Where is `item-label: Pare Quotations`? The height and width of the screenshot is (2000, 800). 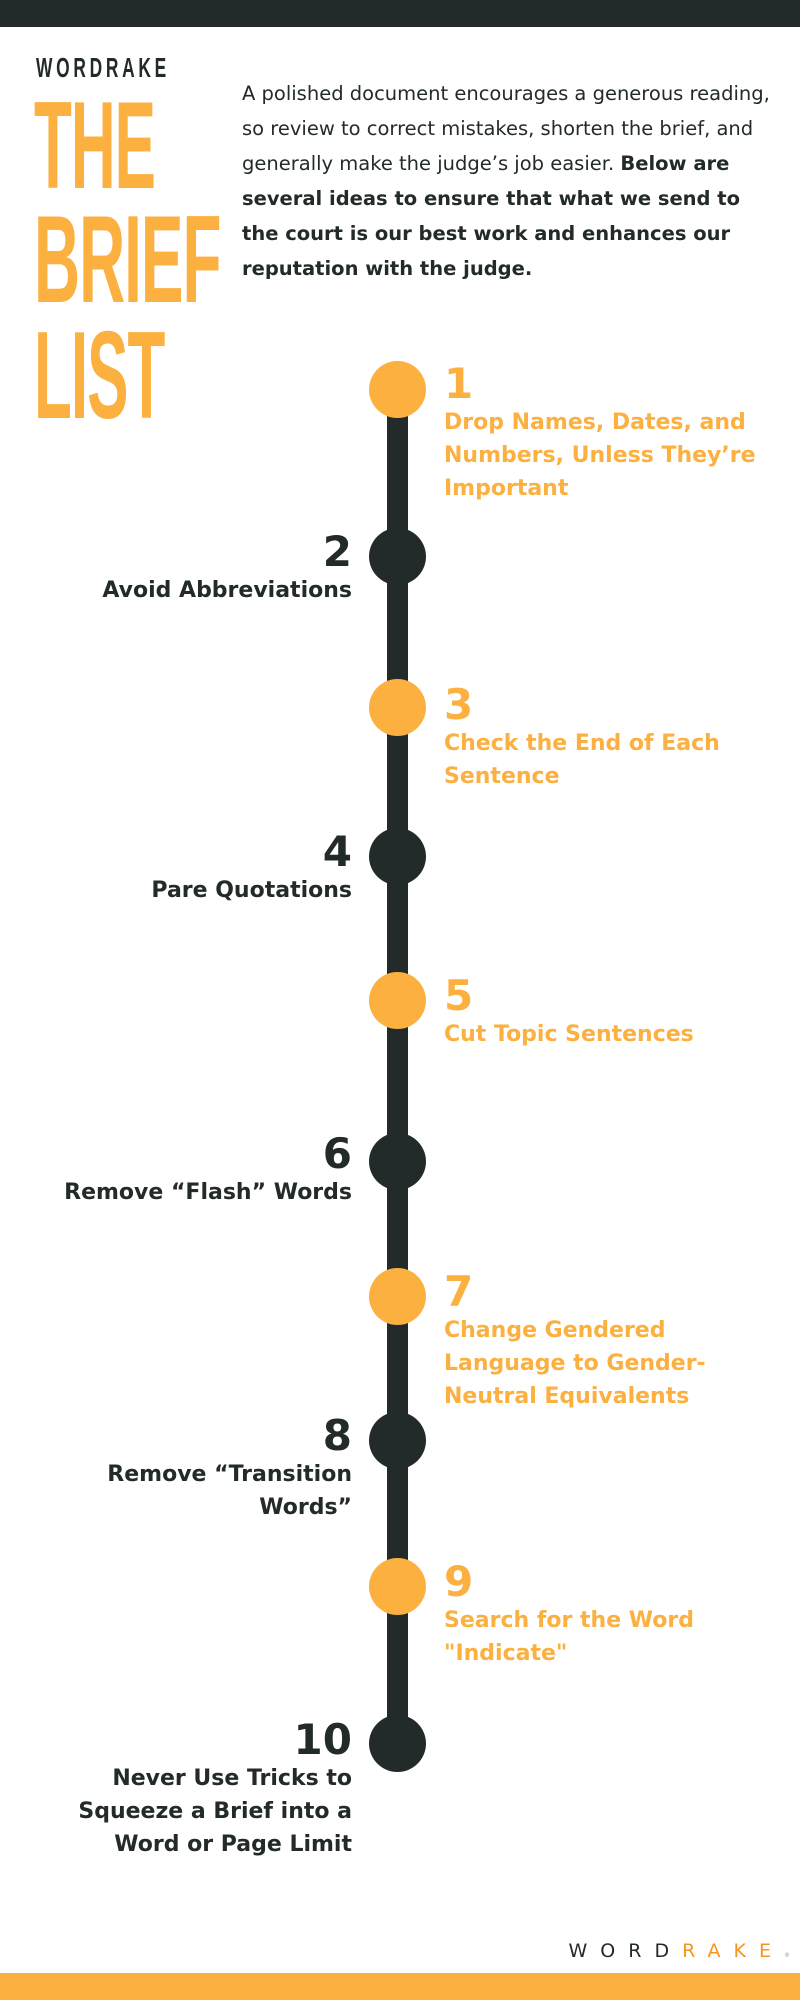 item-label: Pare Quotations is located at coordinates (251, 890).